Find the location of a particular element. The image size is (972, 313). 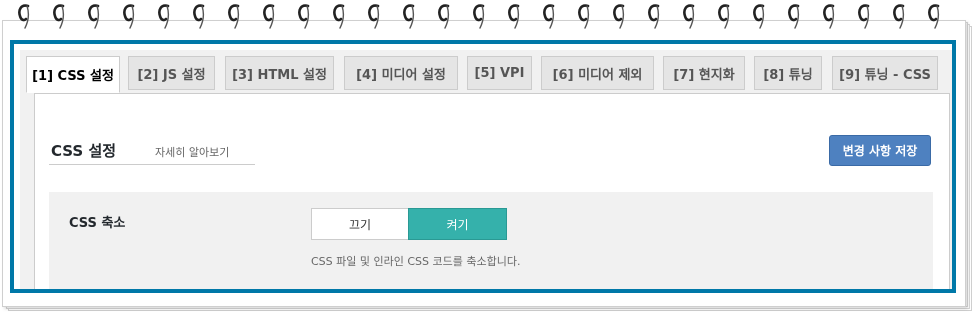

save-changes-button: 변경 사항 저장 is located at coordinates (880, 150).